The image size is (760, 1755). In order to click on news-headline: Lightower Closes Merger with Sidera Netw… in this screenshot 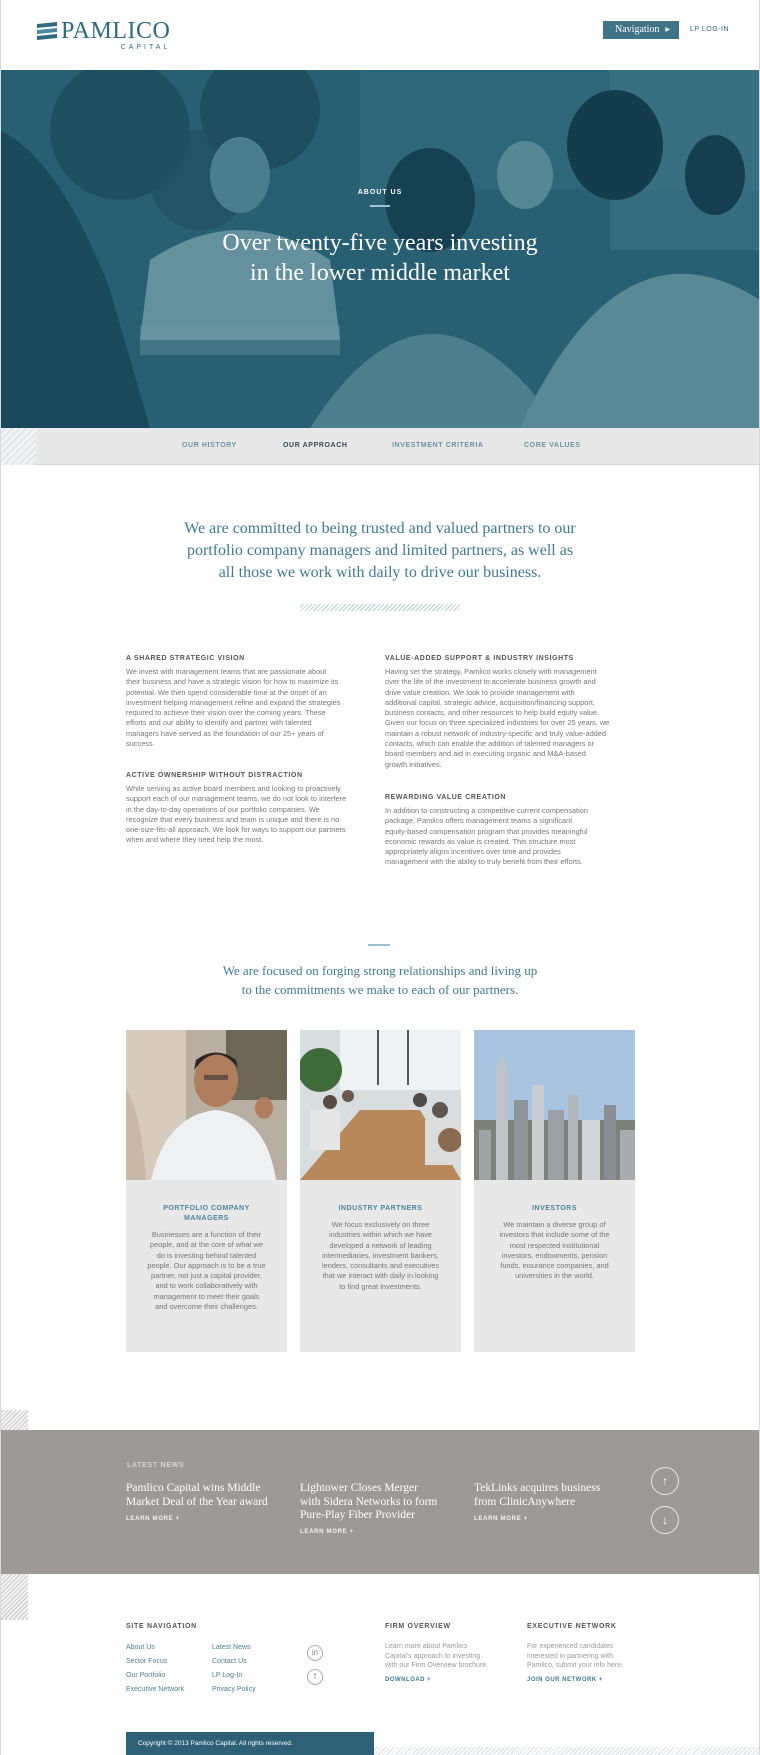, I will do `click(375, 1502)`.